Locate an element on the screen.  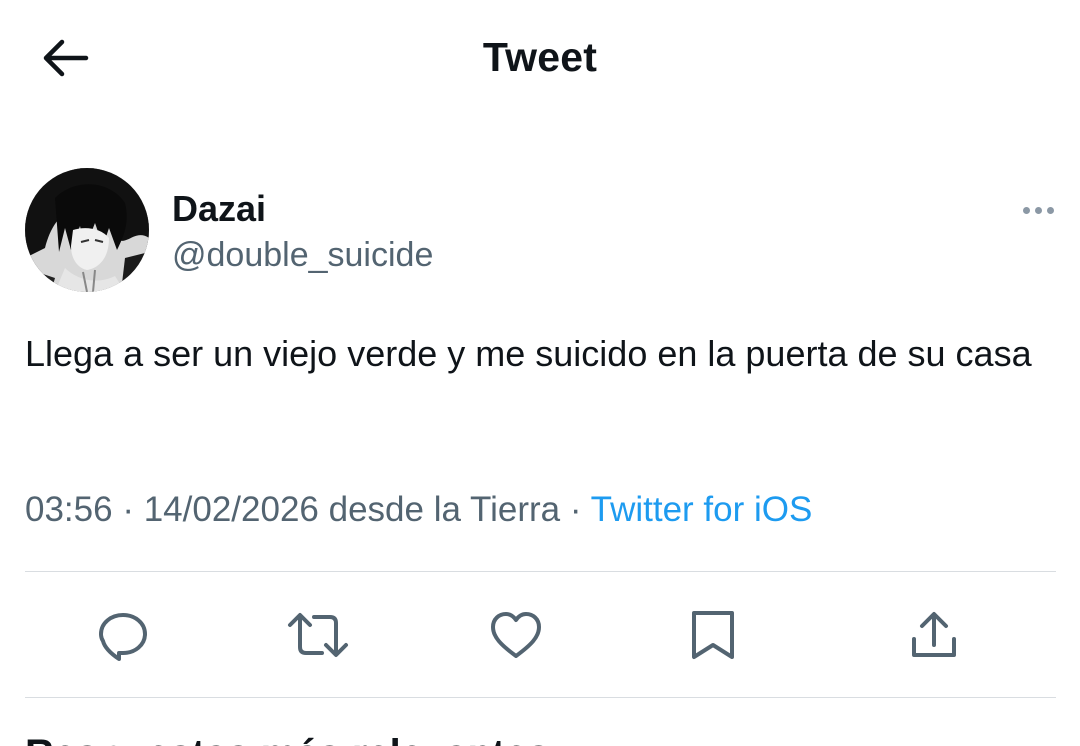
section-title: Respuestas más relevantes is located at coordinates (287, 739).